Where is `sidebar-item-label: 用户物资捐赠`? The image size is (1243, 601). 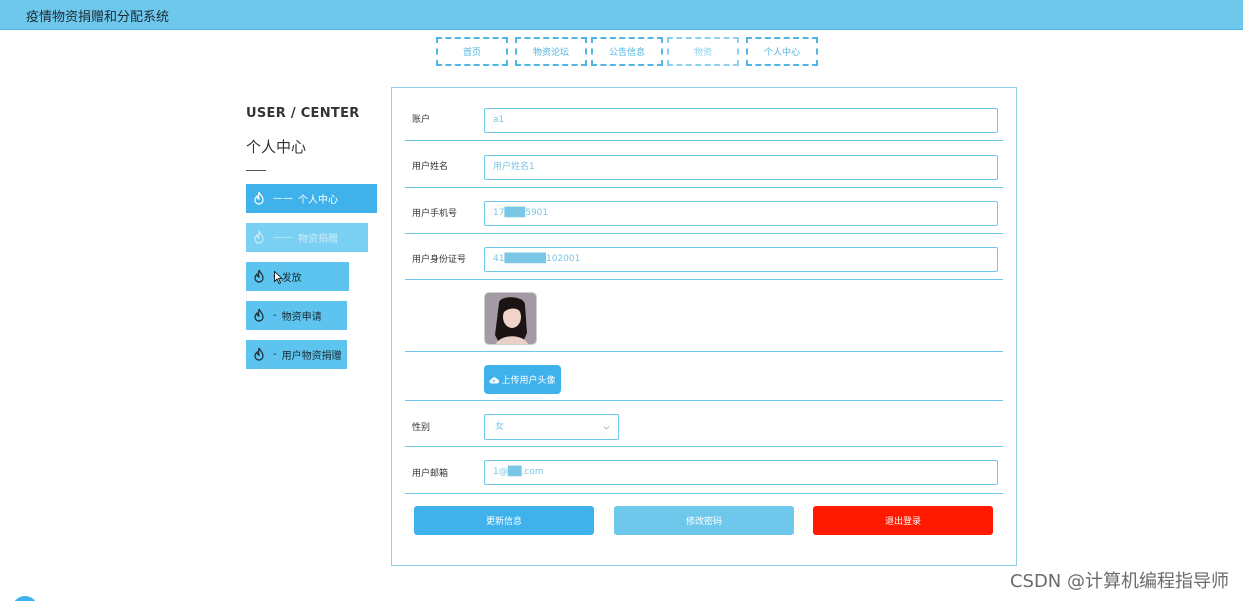 sidebar-item-label: 用户物资捐赠 is located at coordinates (311, 356).